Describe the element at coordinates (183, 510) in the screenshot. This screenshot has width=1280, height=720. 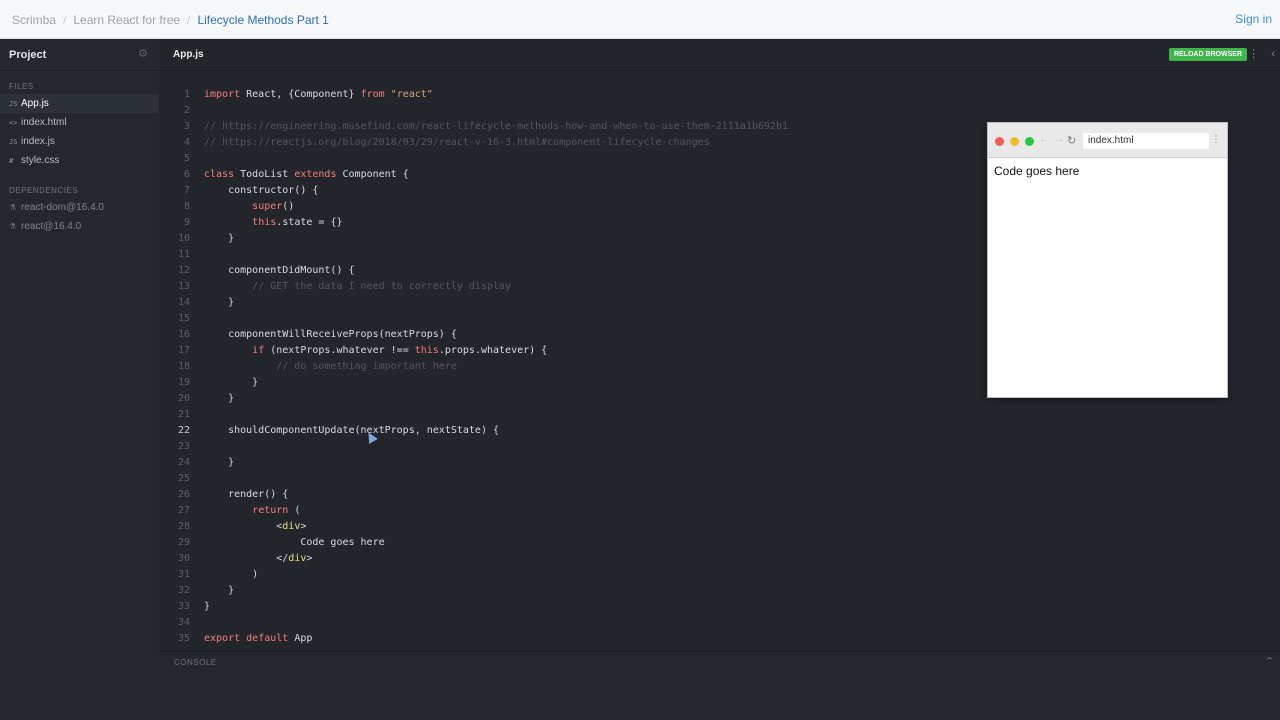
I see `line-number: 27` at that location.